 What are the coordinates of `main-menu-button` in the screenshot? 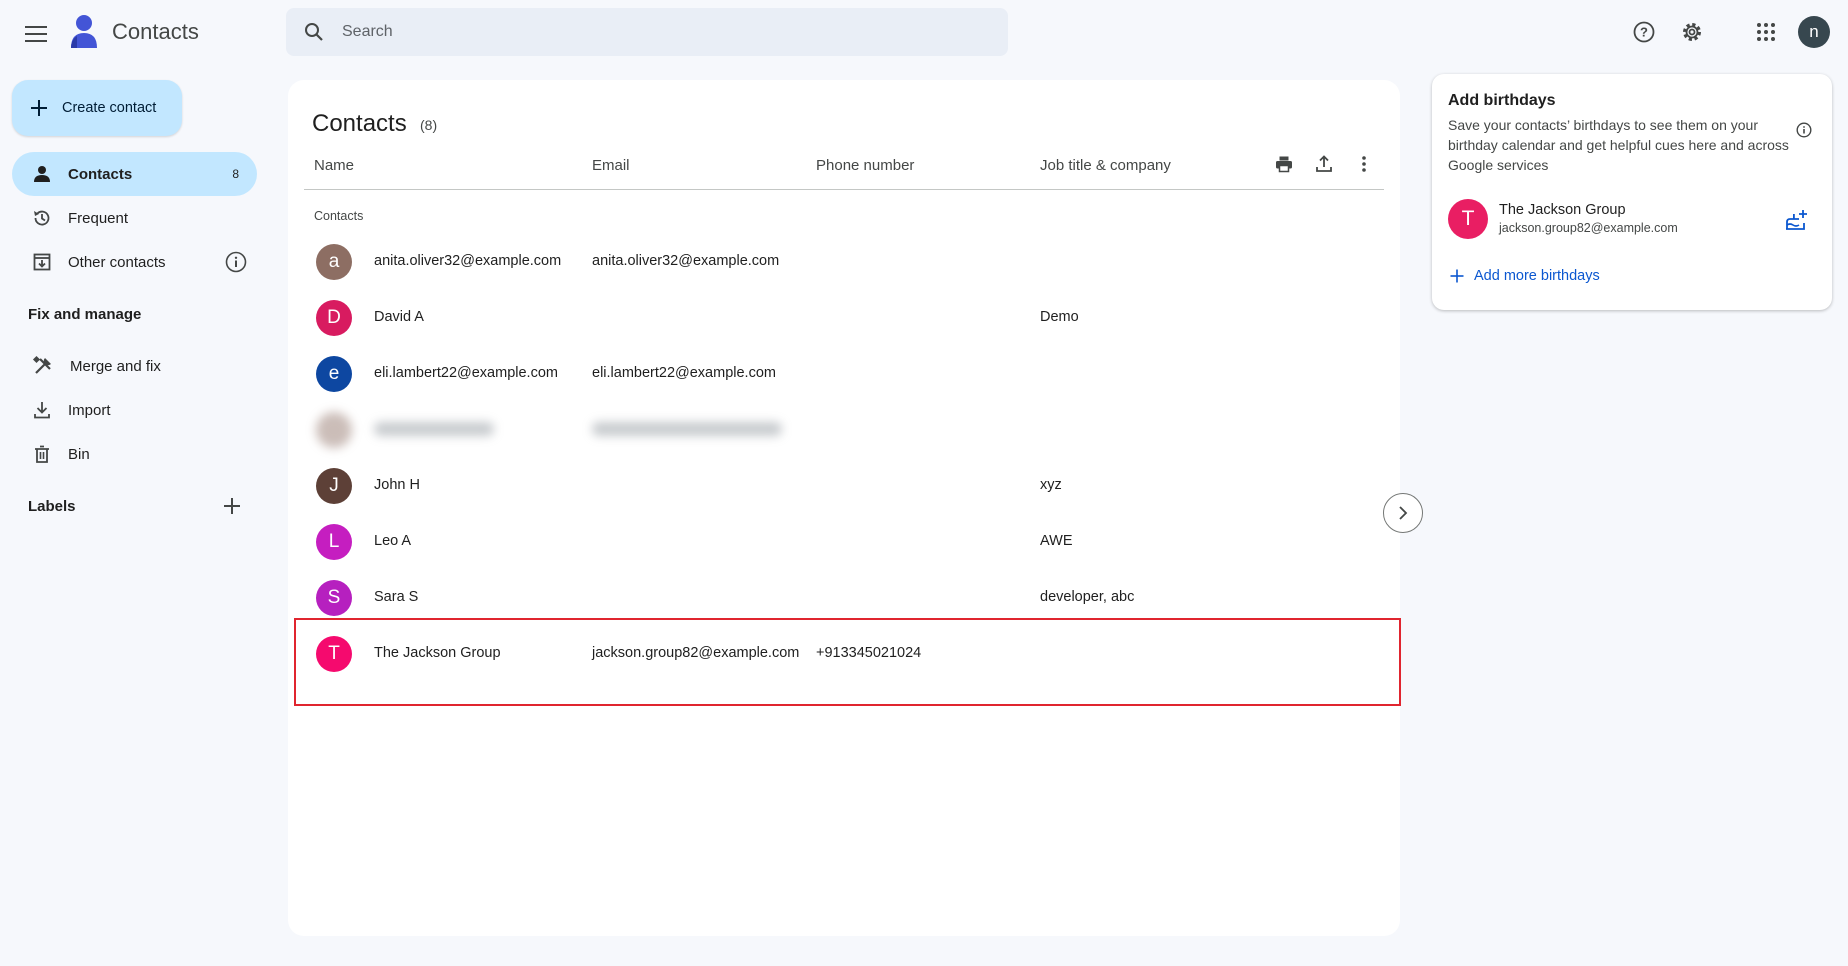 It's located at (36, 34).